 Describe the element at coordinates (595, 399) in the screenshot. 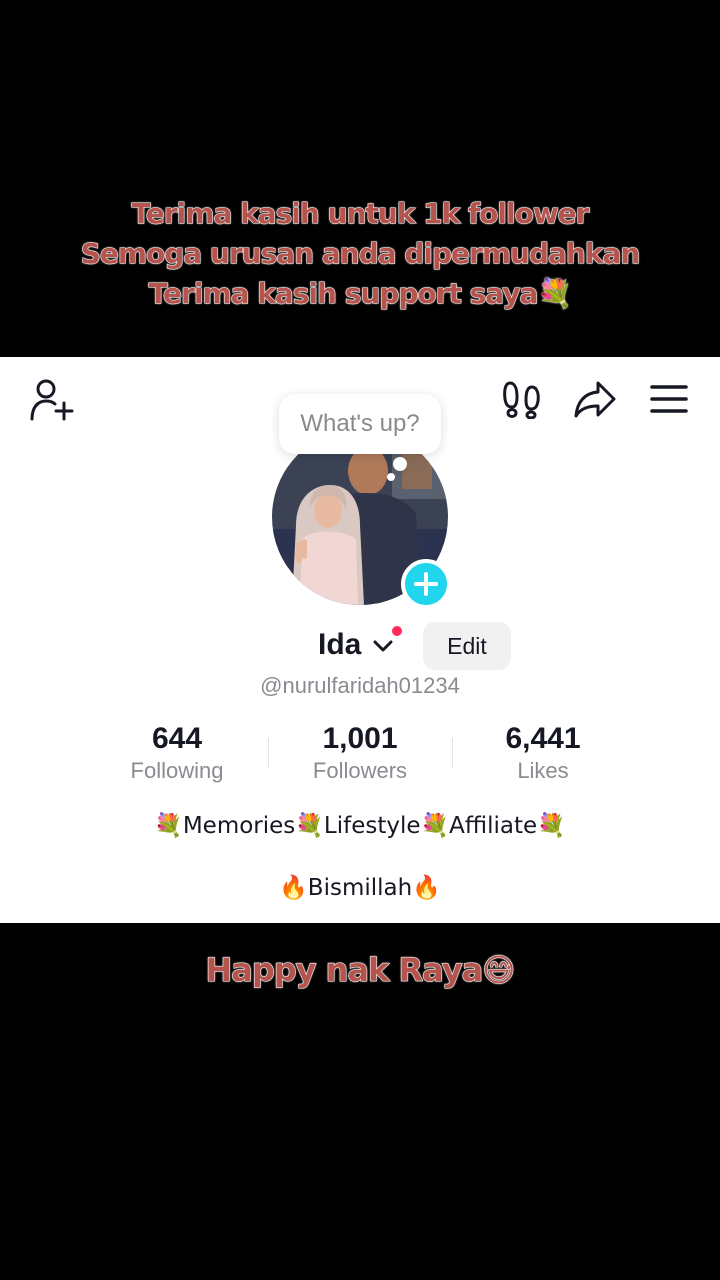

I see `share-icon` at that location.